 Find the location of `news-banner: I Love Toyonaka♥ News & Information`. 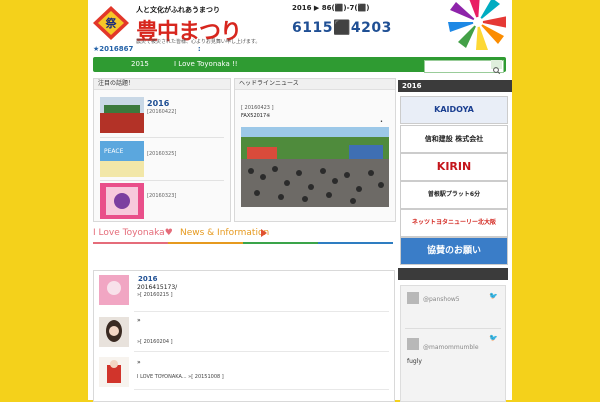

news-banner: I Love Toyonaka♥ News & Information is located at coordinates (243, 235).